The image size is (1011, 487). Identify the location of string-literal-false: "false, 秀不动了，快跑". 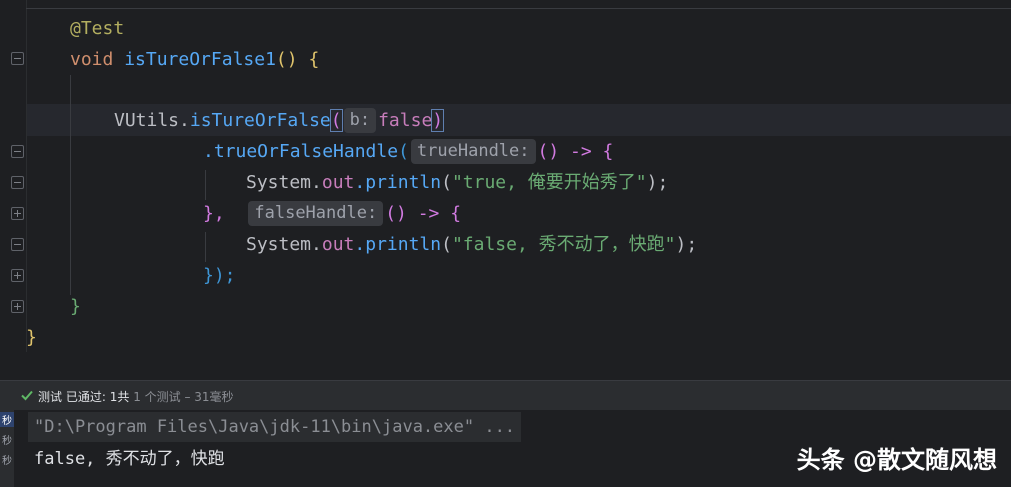
(563, 244).